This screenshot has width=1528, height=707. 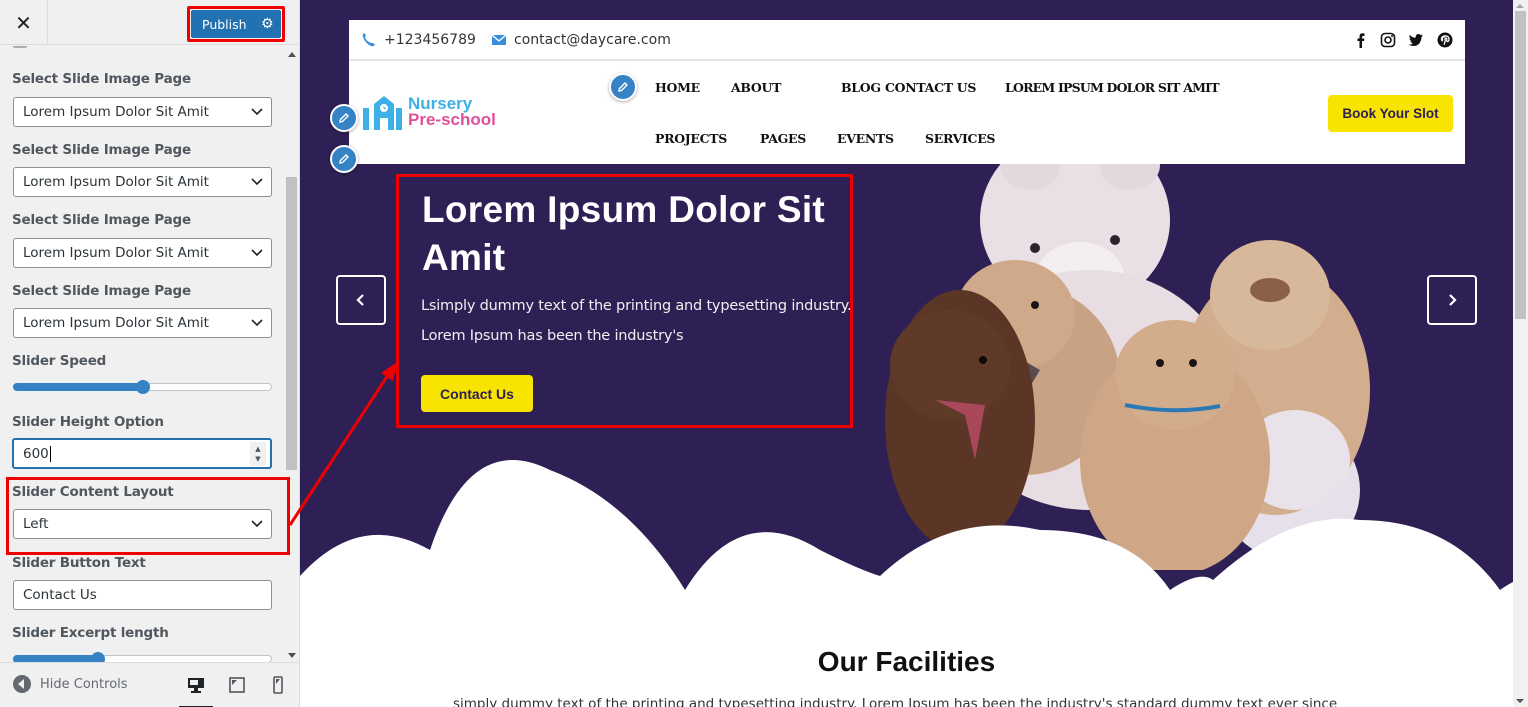 What do you see at coordinates (257, 459) in the screenshot?
I see `spin-down-icon: ▼` at bounding box center [257, 459].